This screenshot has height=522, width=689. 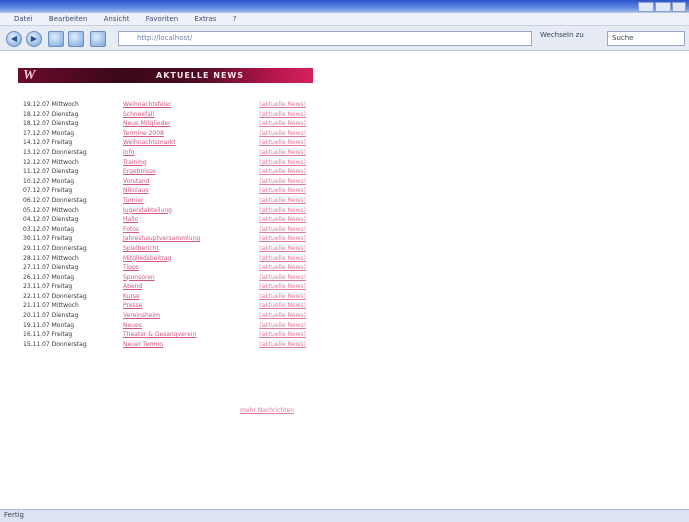 What do you see at coordinates (147, 210) in the screenshot?
I see `news-title-link: Jugendabteilung` at bounding box center [147, 210].